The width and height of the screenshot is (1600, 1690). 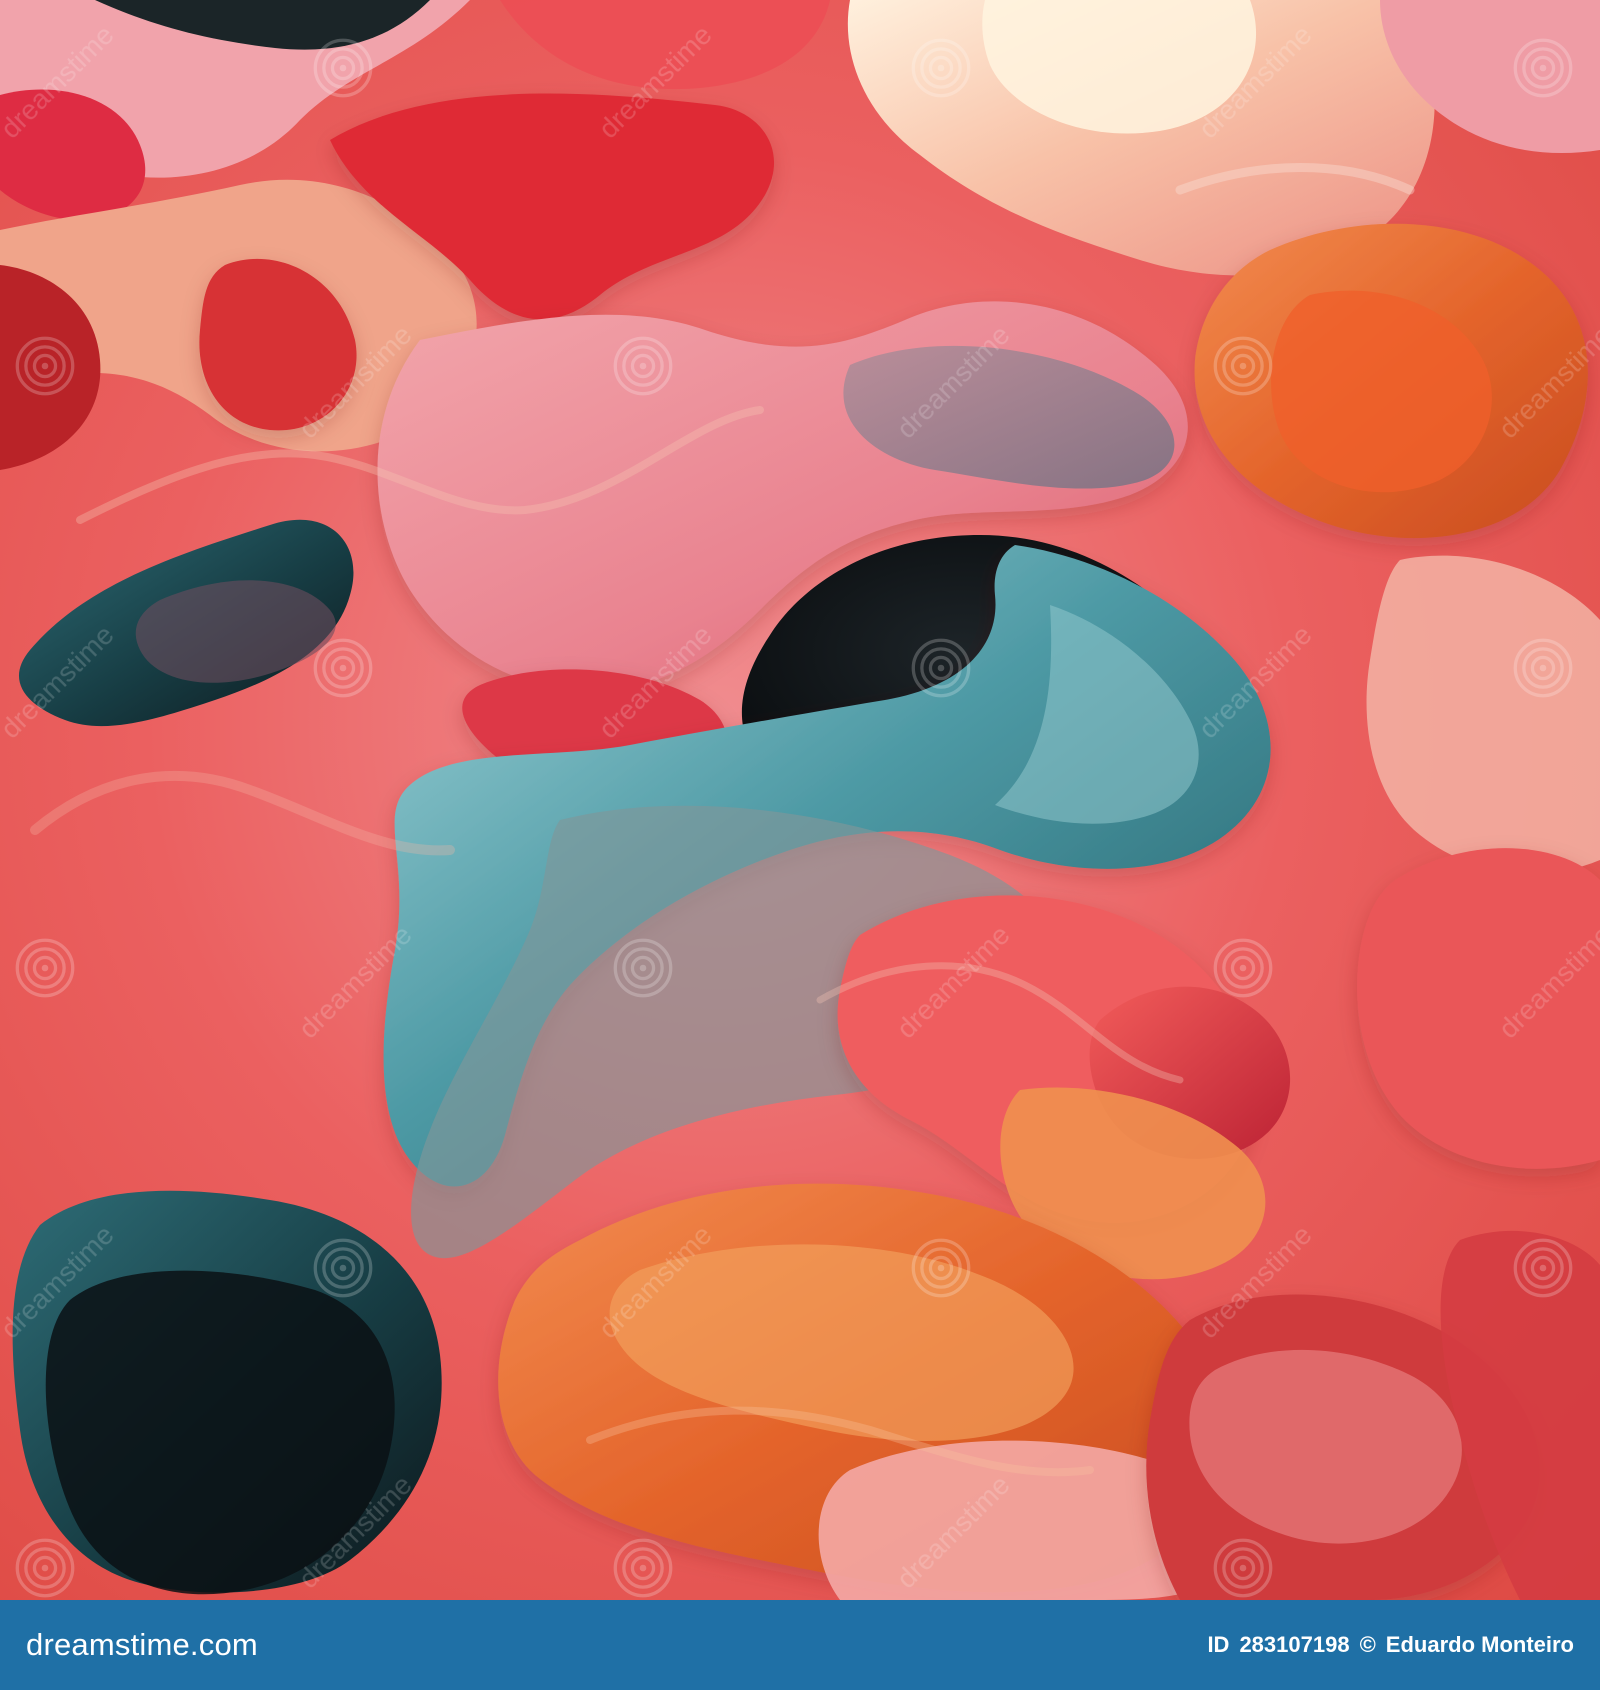 What do you see at coordinates (1218, 1644) in the screenshot?
I see `image-id-label: ID` at bounding box center [1218, 1644].